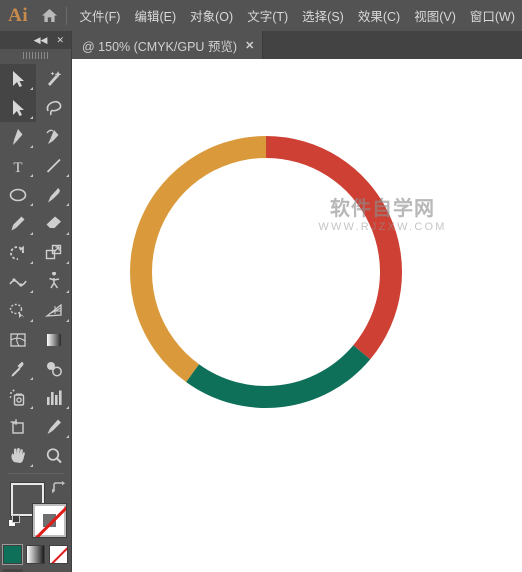 The width and height of the screenshot is (522, 572). I want to click on default-fill-stroke-icon, so click(14, 524).